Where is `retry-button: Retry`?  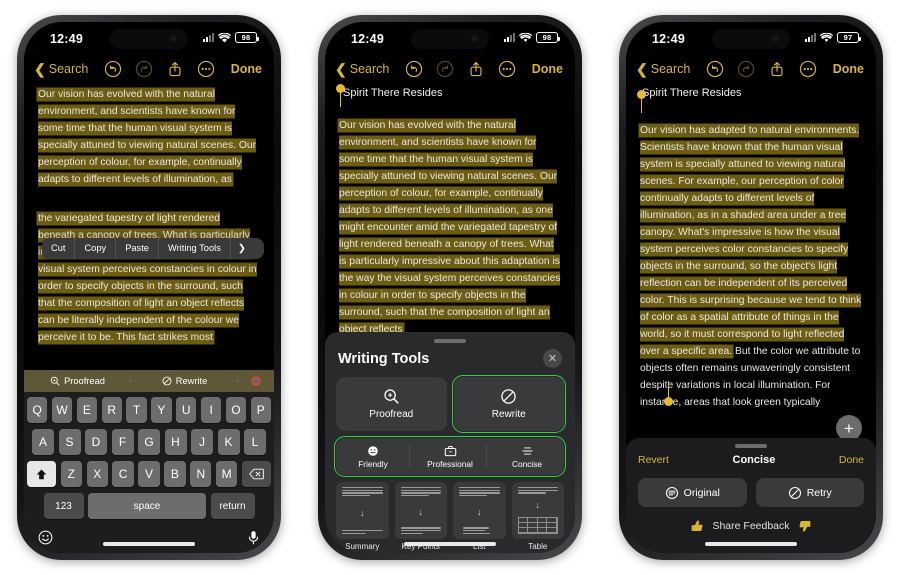
retry-button: Retry is located at coordinates (809, 492).